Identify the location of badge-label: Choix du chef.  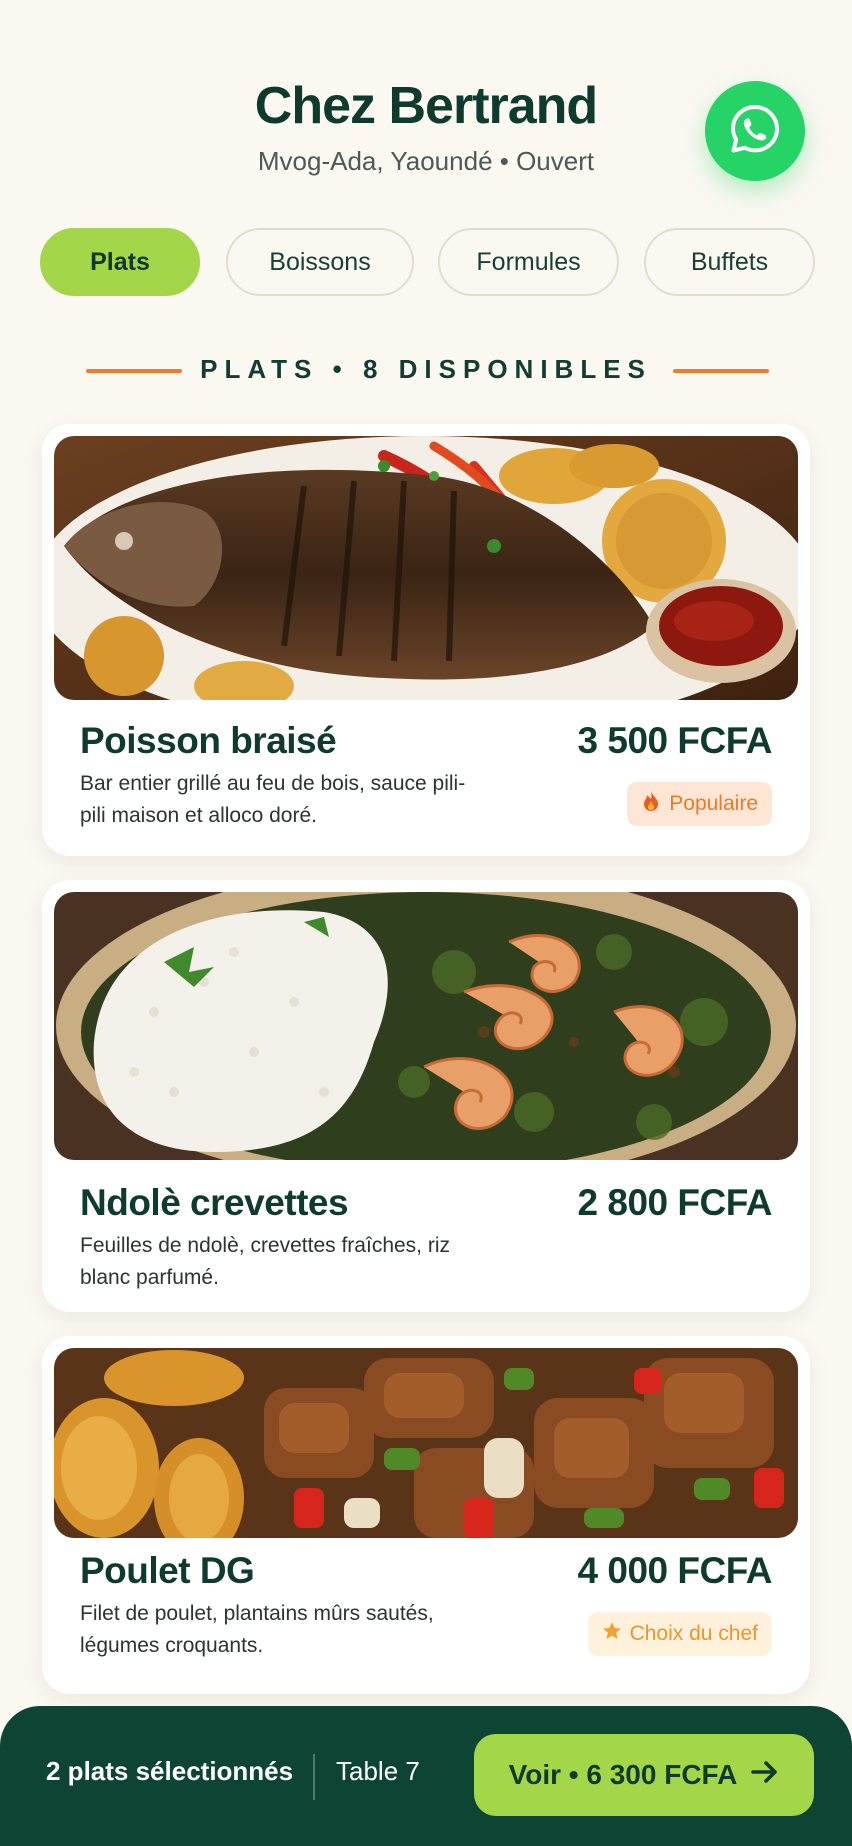
(693, 1633).